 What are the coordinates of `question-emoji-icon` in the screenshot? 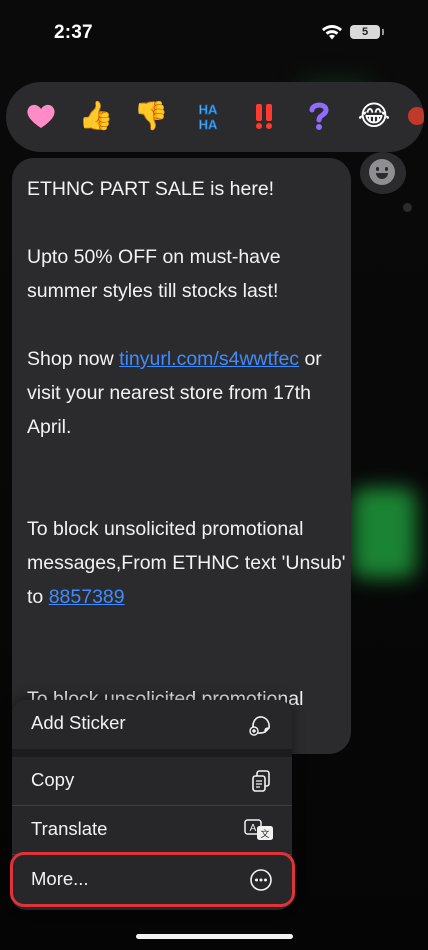 It's located at (319, 116).